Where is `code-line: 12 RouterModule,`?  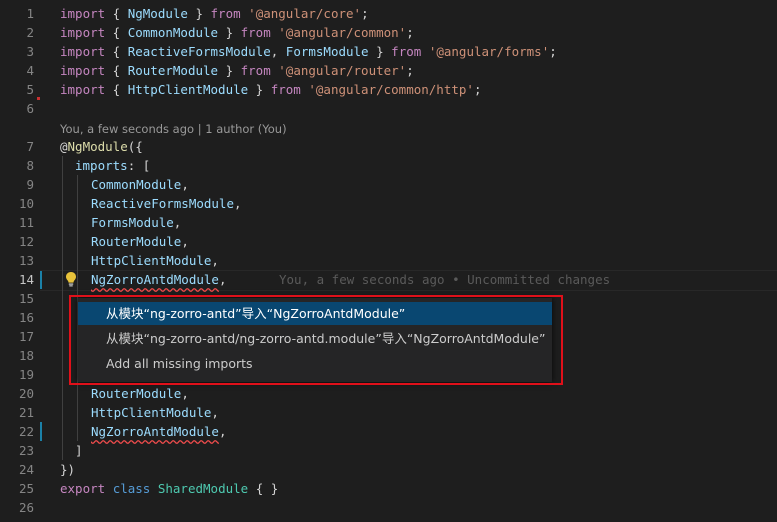
code-line: 12 RouterModule, is located at coordinates (388, 241).